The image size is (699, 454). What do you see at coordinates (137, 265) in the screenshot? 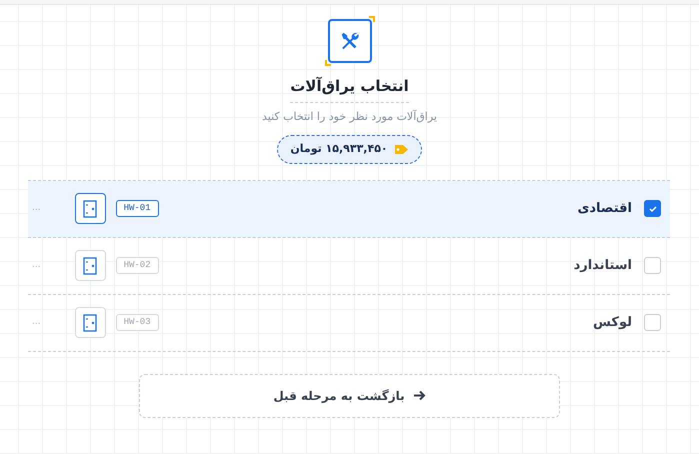
I see `code-tag: HW-02` at bounding box center [137, 265].